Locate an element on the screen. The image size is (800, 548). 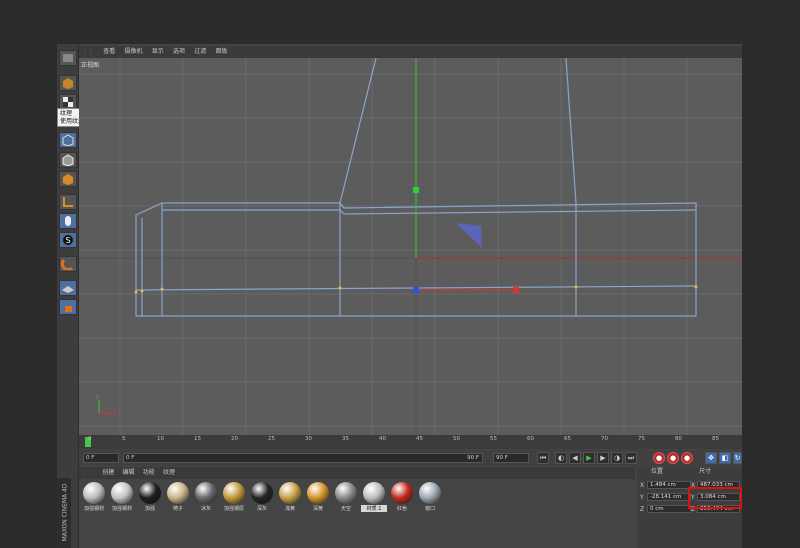
record-key-button: ● is located at coordinates (659, 458).